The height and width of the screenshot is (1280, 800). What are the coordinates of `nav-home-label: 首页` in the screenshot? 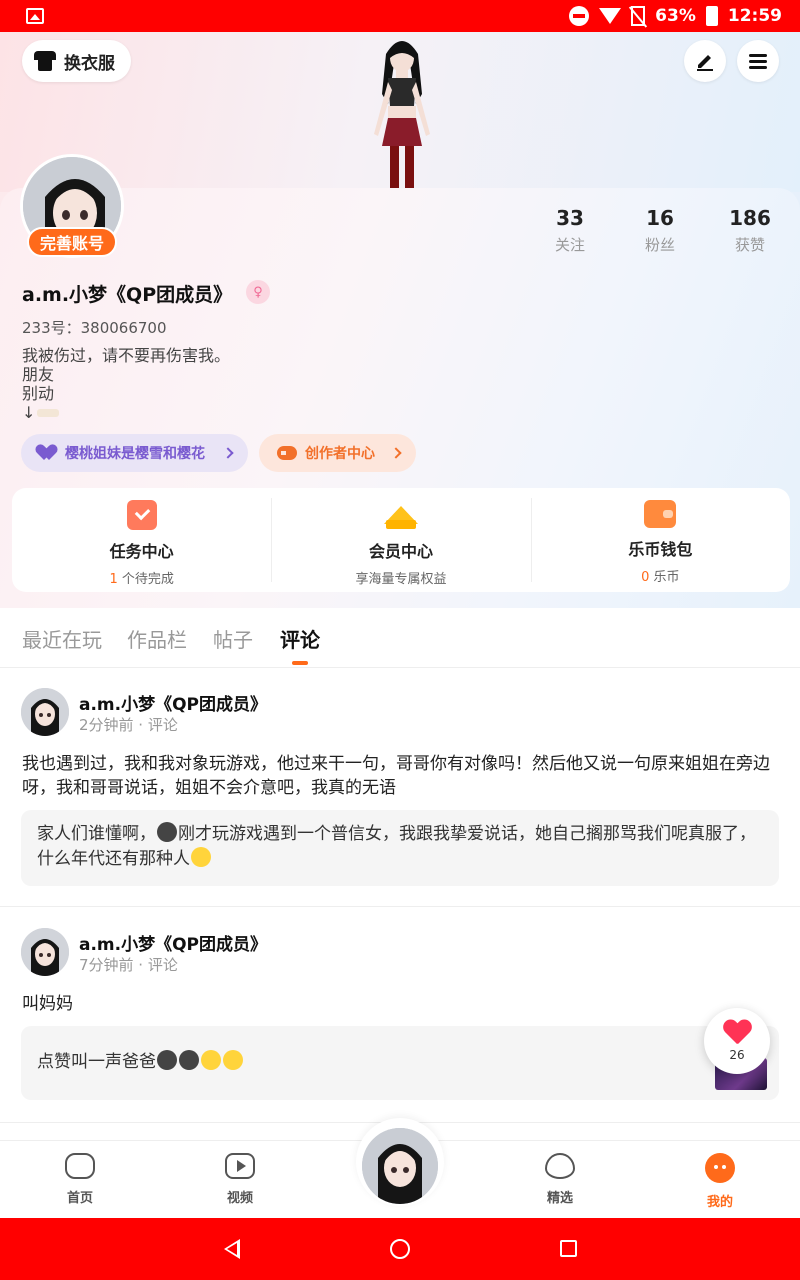 It's located at (79, 1198).